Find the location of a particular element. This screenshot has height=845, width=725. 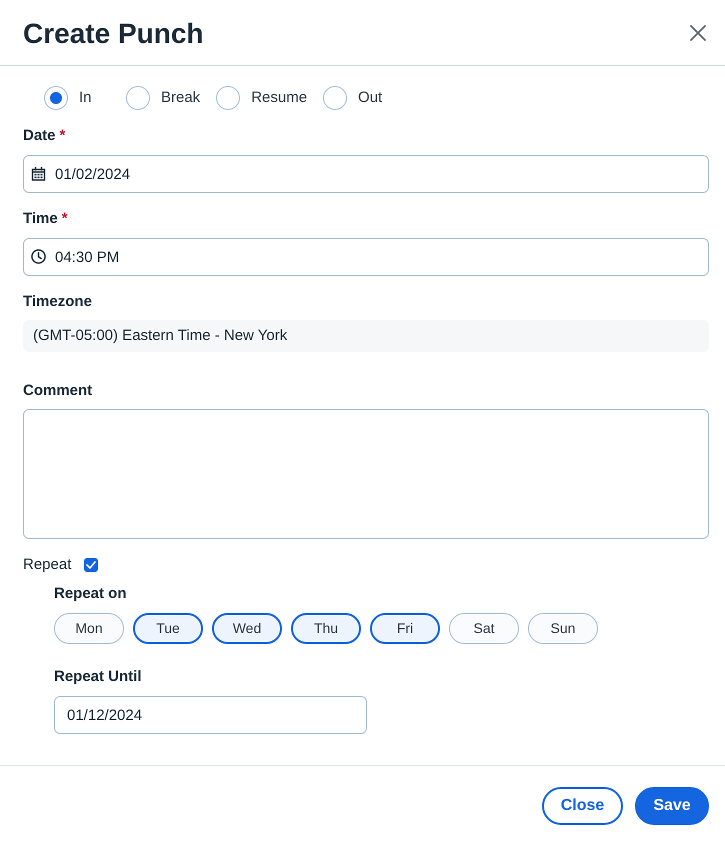

field-label: Comment is located at coordinates (57, 390).